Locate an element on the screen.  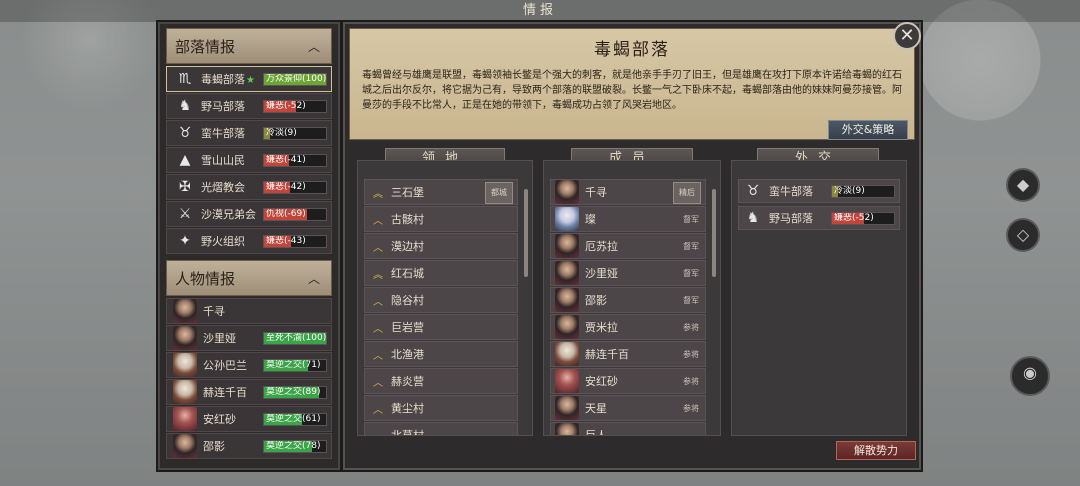
relation-label: 万众景仰(100) is located at coordinates (296, 78).